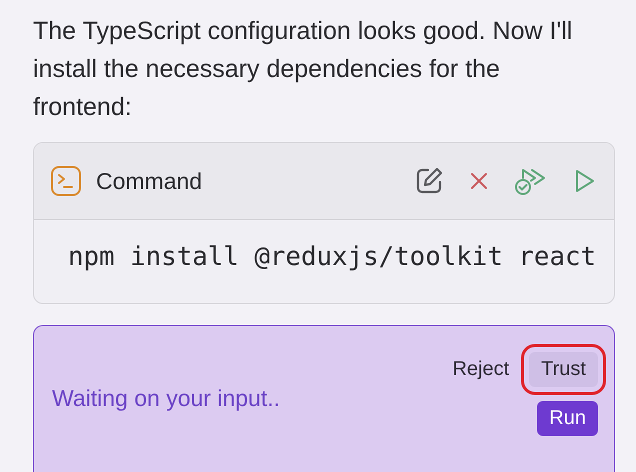  What do you see at coordinates (66, 181) in the screenshot?
I see `terminal-icon` at bounding box center [66, 181].